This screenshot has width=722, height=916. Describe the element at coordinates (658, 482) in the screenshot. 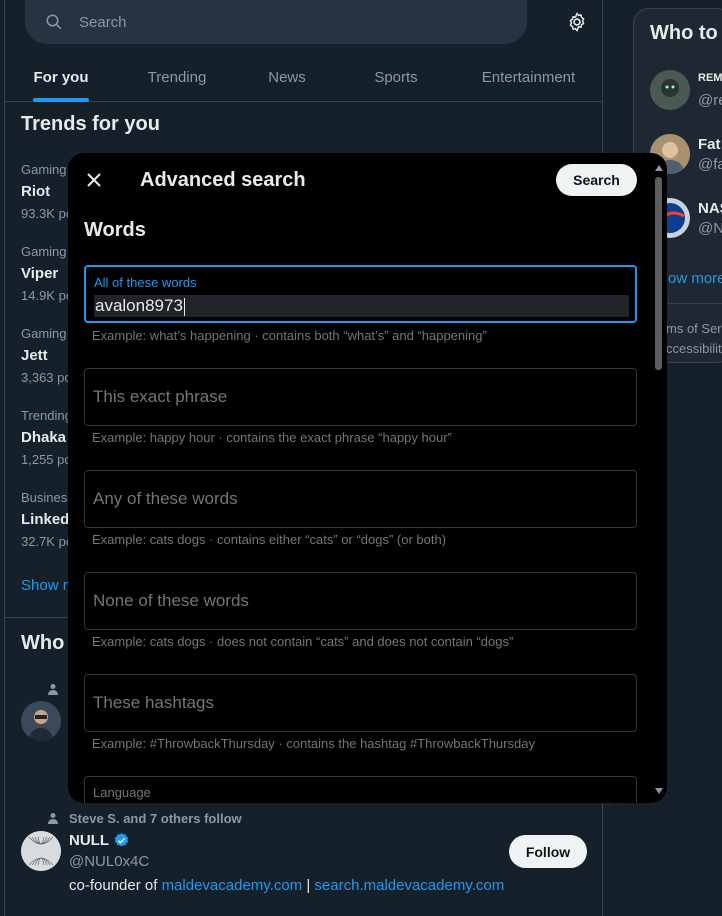

I see `dialog-scrollbar` at that location.